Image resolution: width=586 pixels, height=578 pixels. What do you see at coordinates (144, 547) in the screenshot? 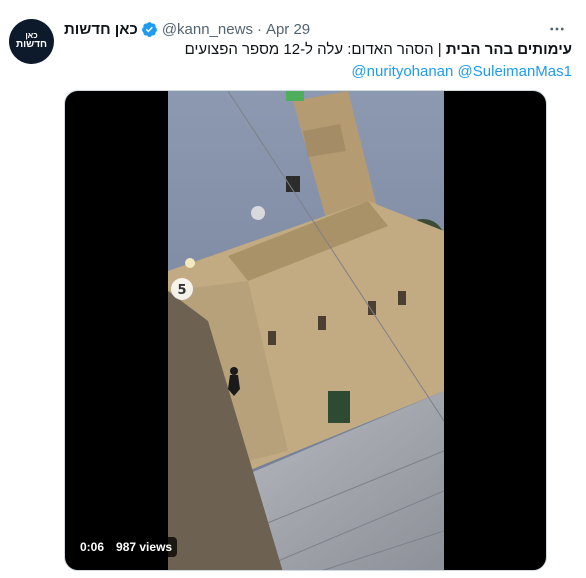
I see `video-views: 987 views` at bounding box center [144, 547].